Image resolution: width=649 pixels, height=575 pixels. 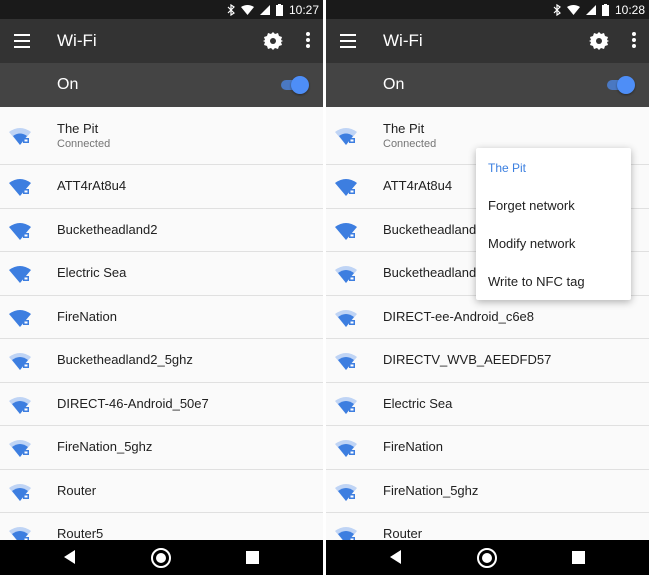 I want to click on write-nfc-menu-item: Write to NFC tag, so click(x=536, y=281).